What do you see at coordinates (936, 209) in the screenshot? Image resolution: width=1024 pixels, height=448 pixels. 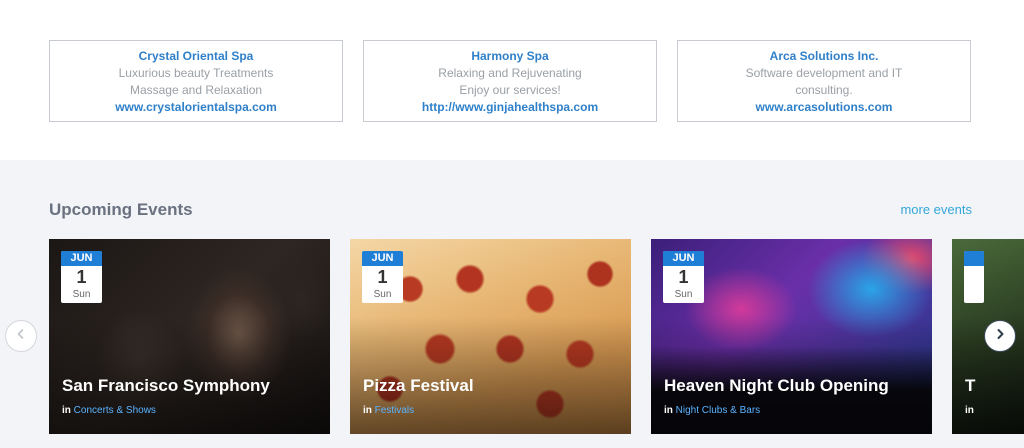 I see `more-events-link: more events` at bounding box center [936, 209].